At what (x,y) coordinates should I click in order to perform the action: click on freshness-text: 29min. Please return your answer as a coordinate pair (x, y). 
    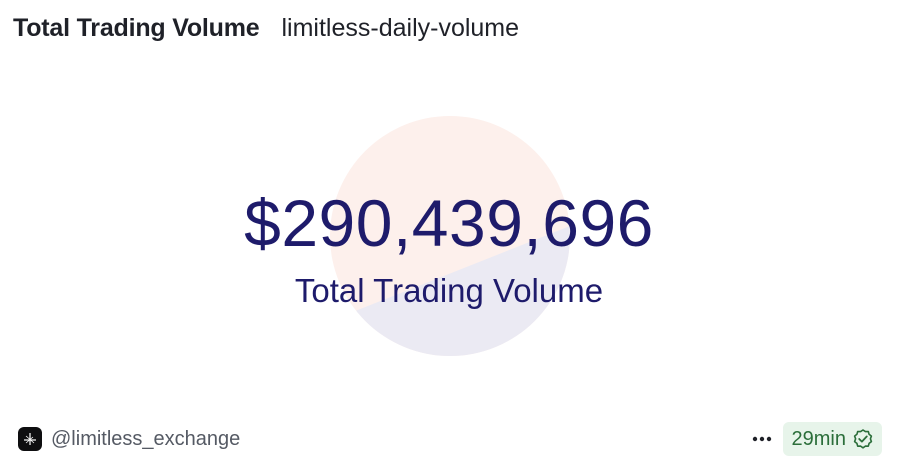
    Looking at the image, I should click on (818, 438).